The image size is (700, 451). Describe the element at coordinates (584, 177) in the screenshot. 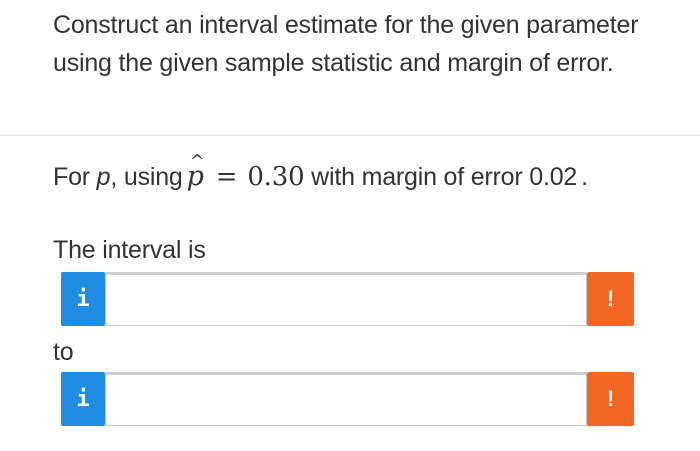

I see `end-period: .` at that location.